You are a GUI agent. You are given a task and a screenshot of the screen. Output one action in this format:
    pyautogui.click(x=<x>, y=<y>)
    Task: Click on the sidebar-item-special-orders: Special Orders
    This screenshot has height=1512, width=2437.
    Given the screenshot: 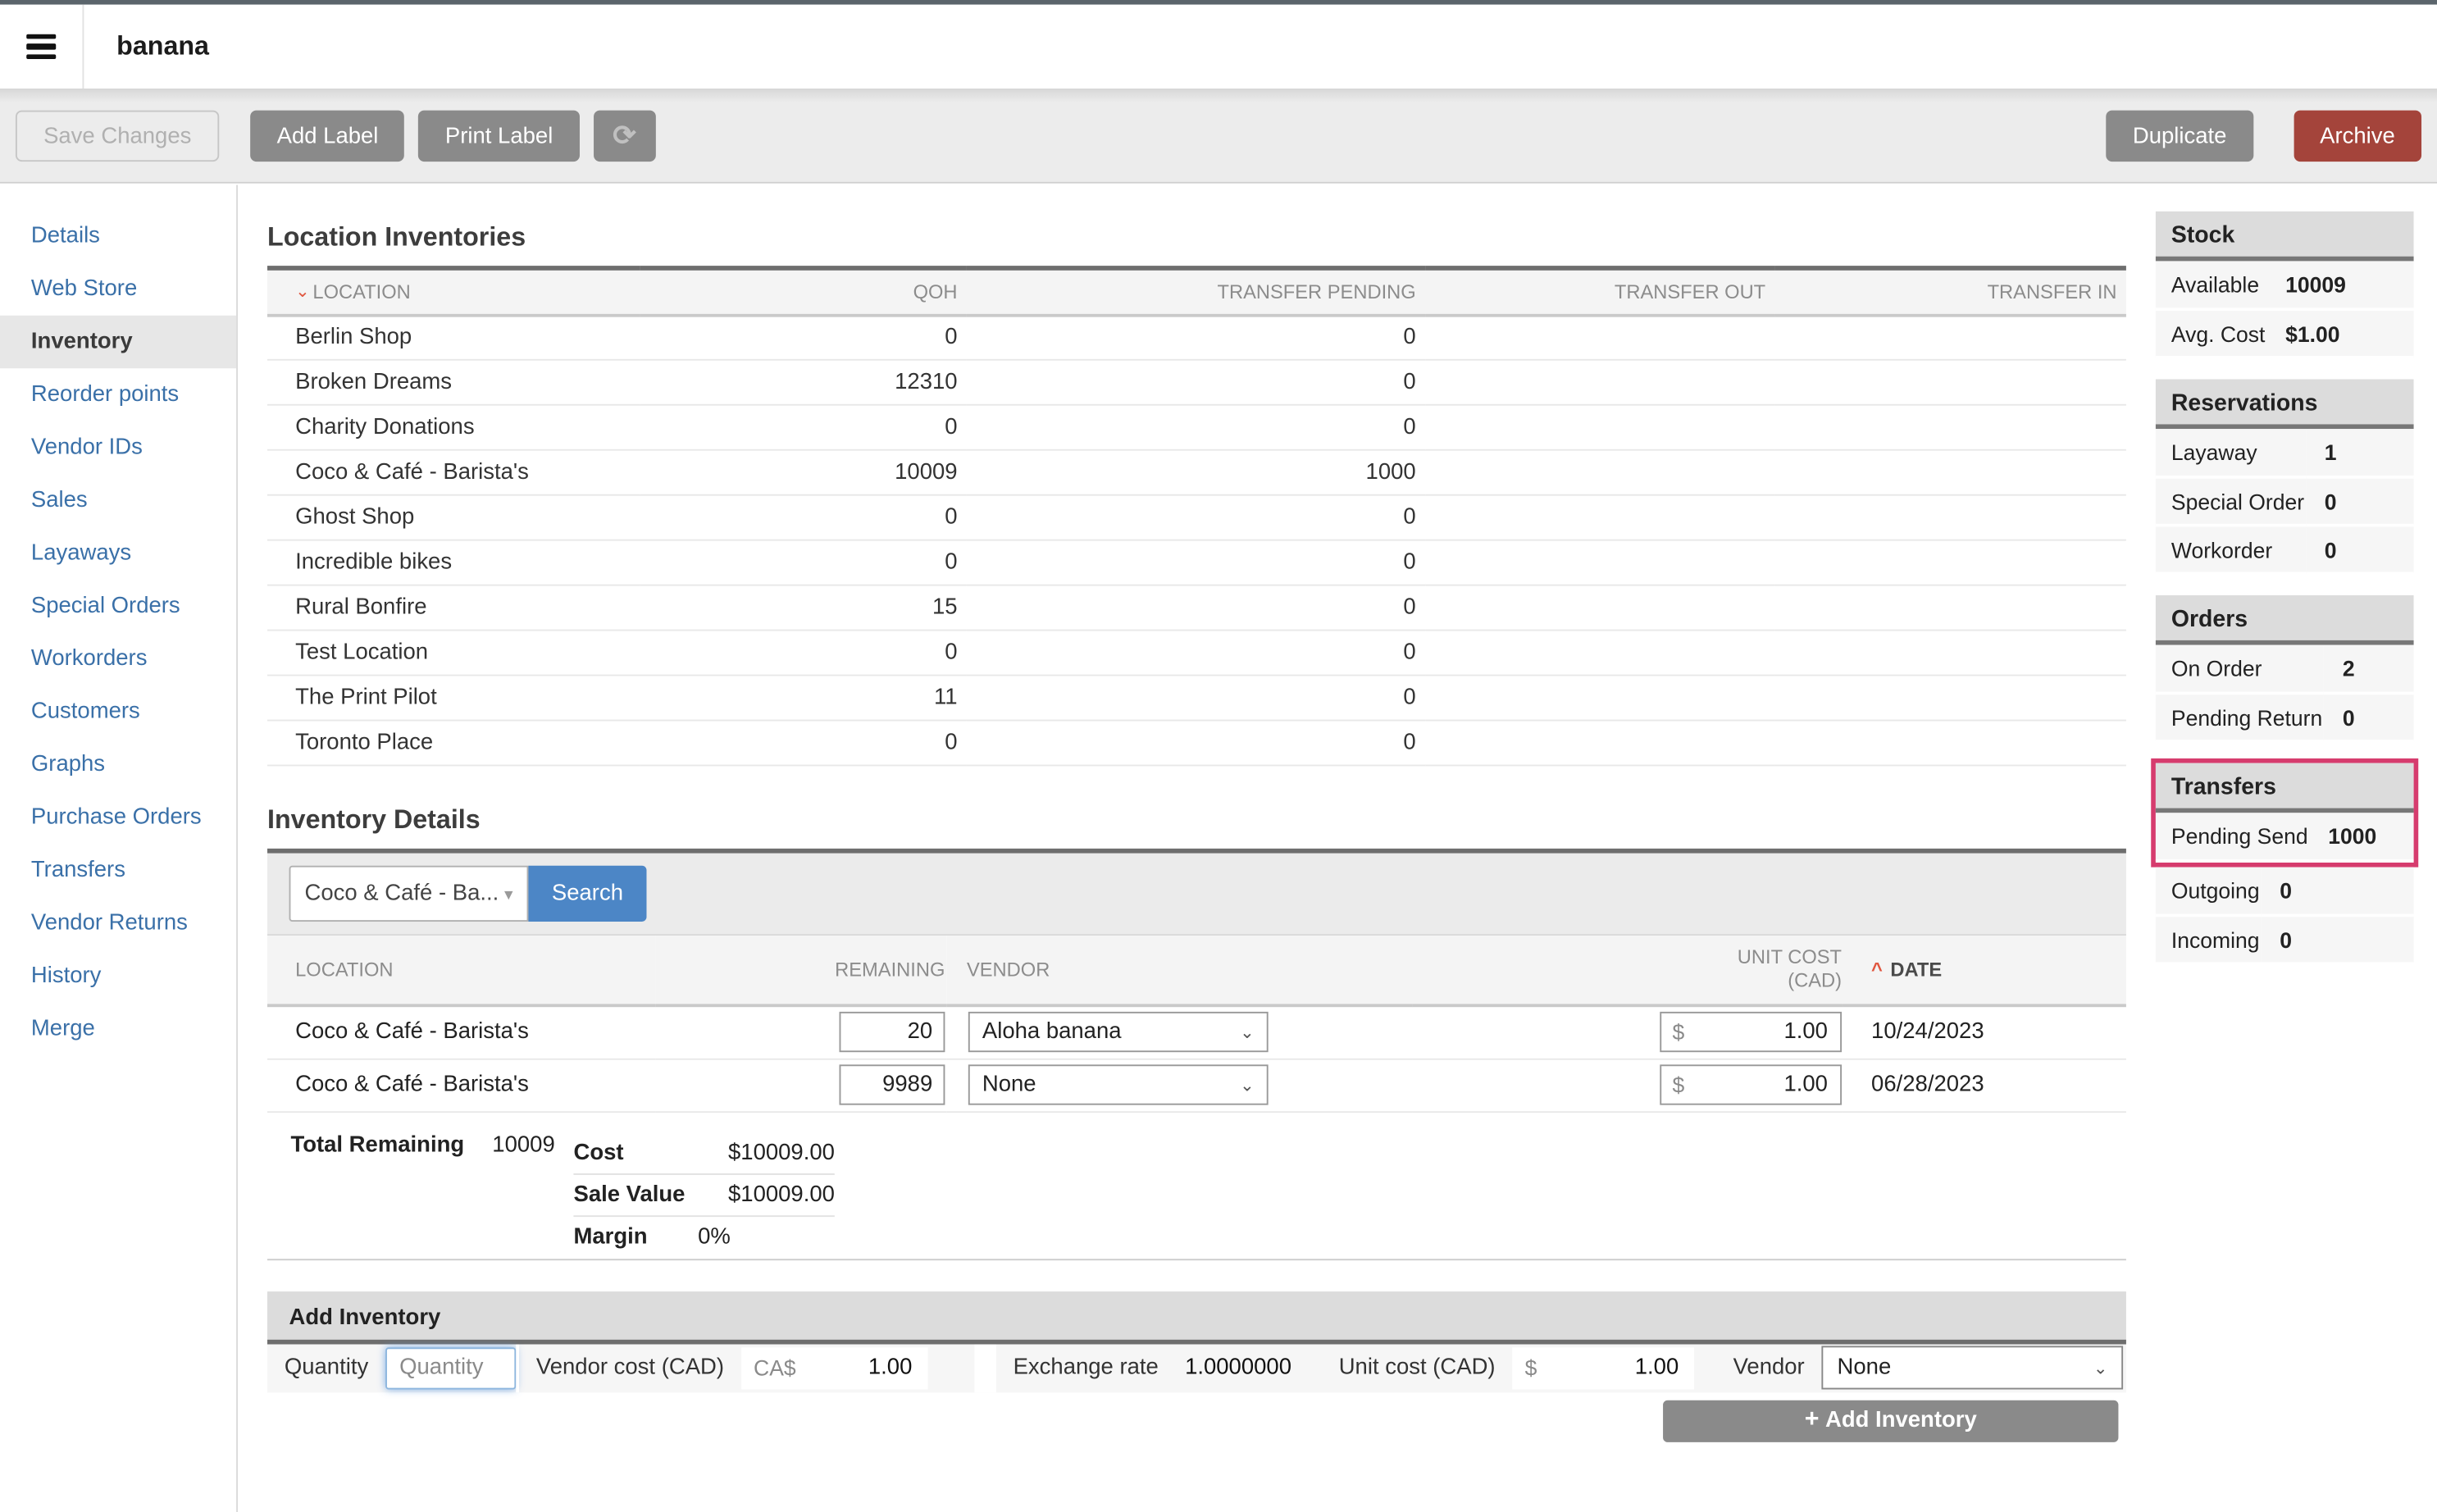 What is the action you would take?
    pyautogui.click(x=118, y=606)
    